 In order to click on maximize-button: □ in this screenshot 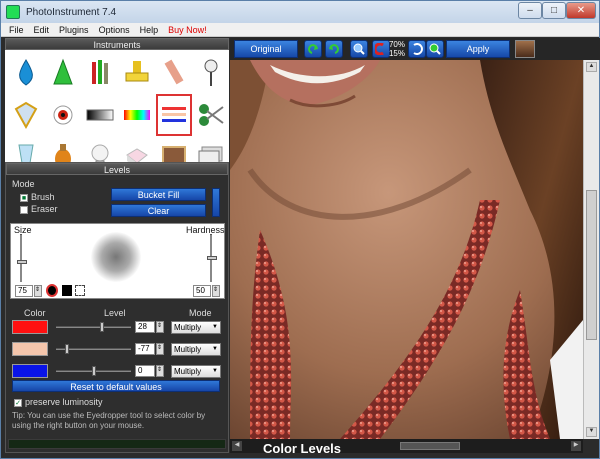, I will do `click(554, 10)`.